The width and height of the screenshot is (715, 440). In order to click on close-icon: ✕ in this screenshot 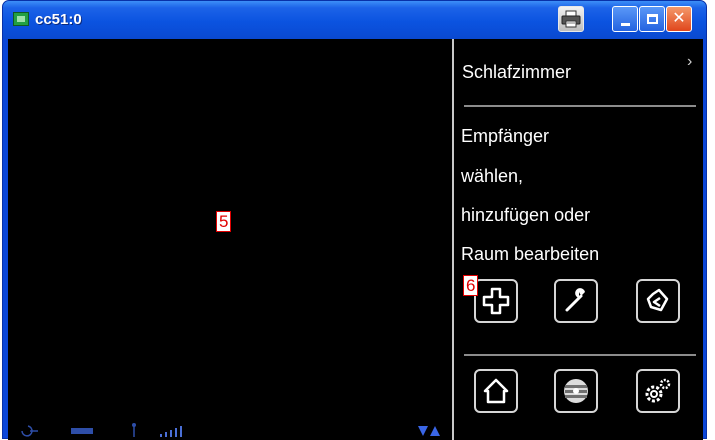, I will do `click(679, 18)`.